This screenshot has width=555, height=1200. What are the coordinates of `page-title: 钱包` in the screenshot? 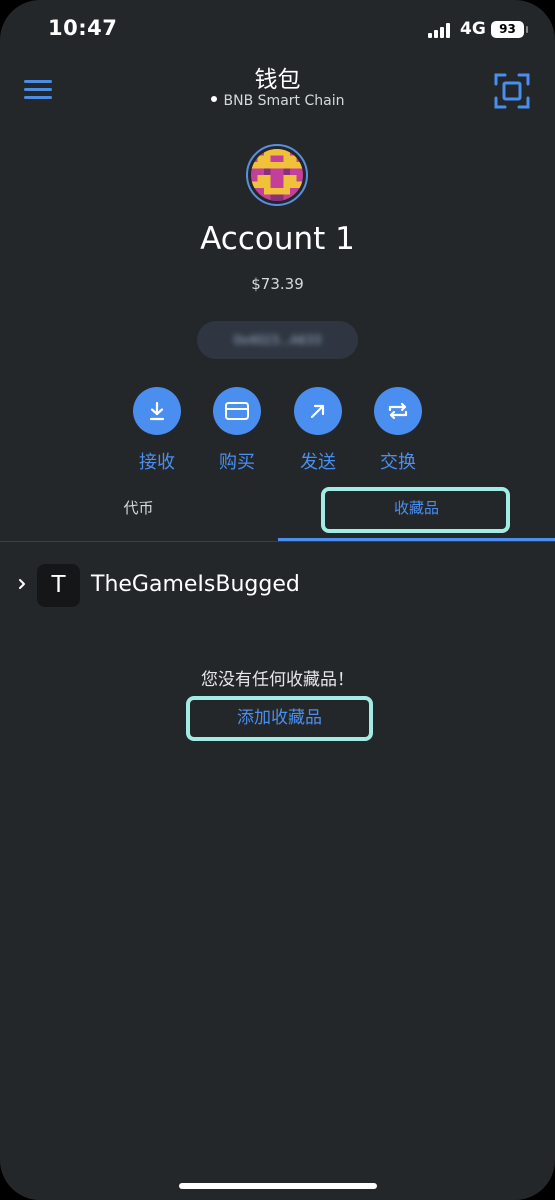 It's located at (277, 80).